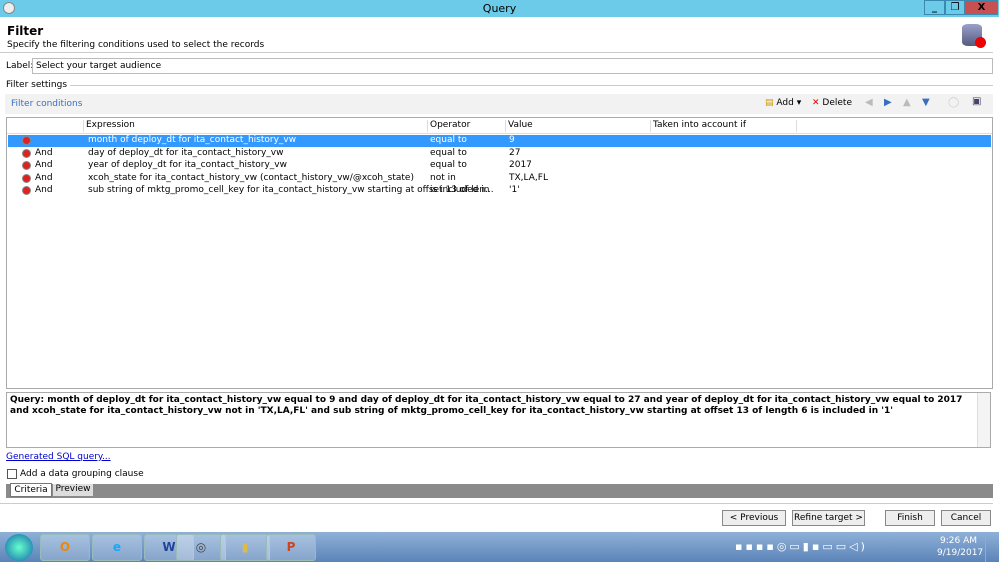 This screenshot has width=999, height=562. Describe the element at coordinates (19, 547) in the screenshot. I see `start-button` at that location.